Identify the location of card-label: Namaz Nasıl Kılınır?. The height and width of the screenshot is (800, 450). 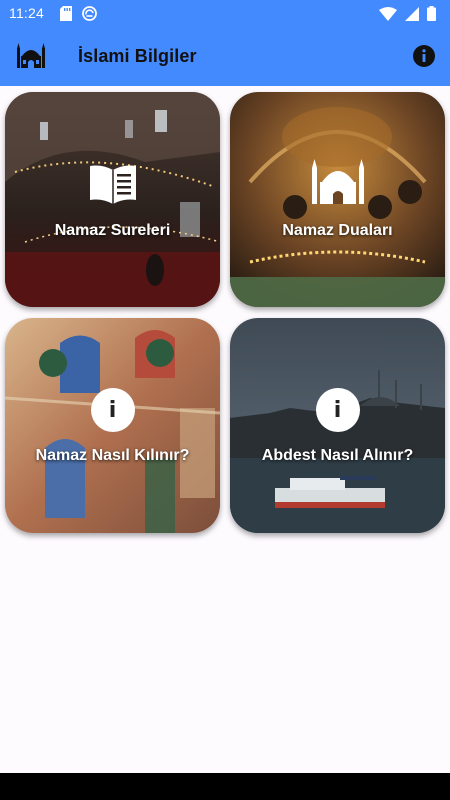
(112, 455).